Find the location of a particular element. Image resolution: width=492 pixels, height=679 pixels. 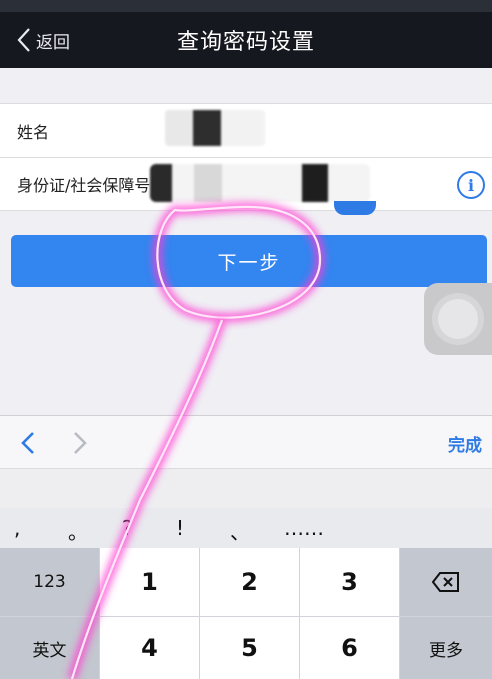

key-4: 4 is located at coordinates (149, 648).